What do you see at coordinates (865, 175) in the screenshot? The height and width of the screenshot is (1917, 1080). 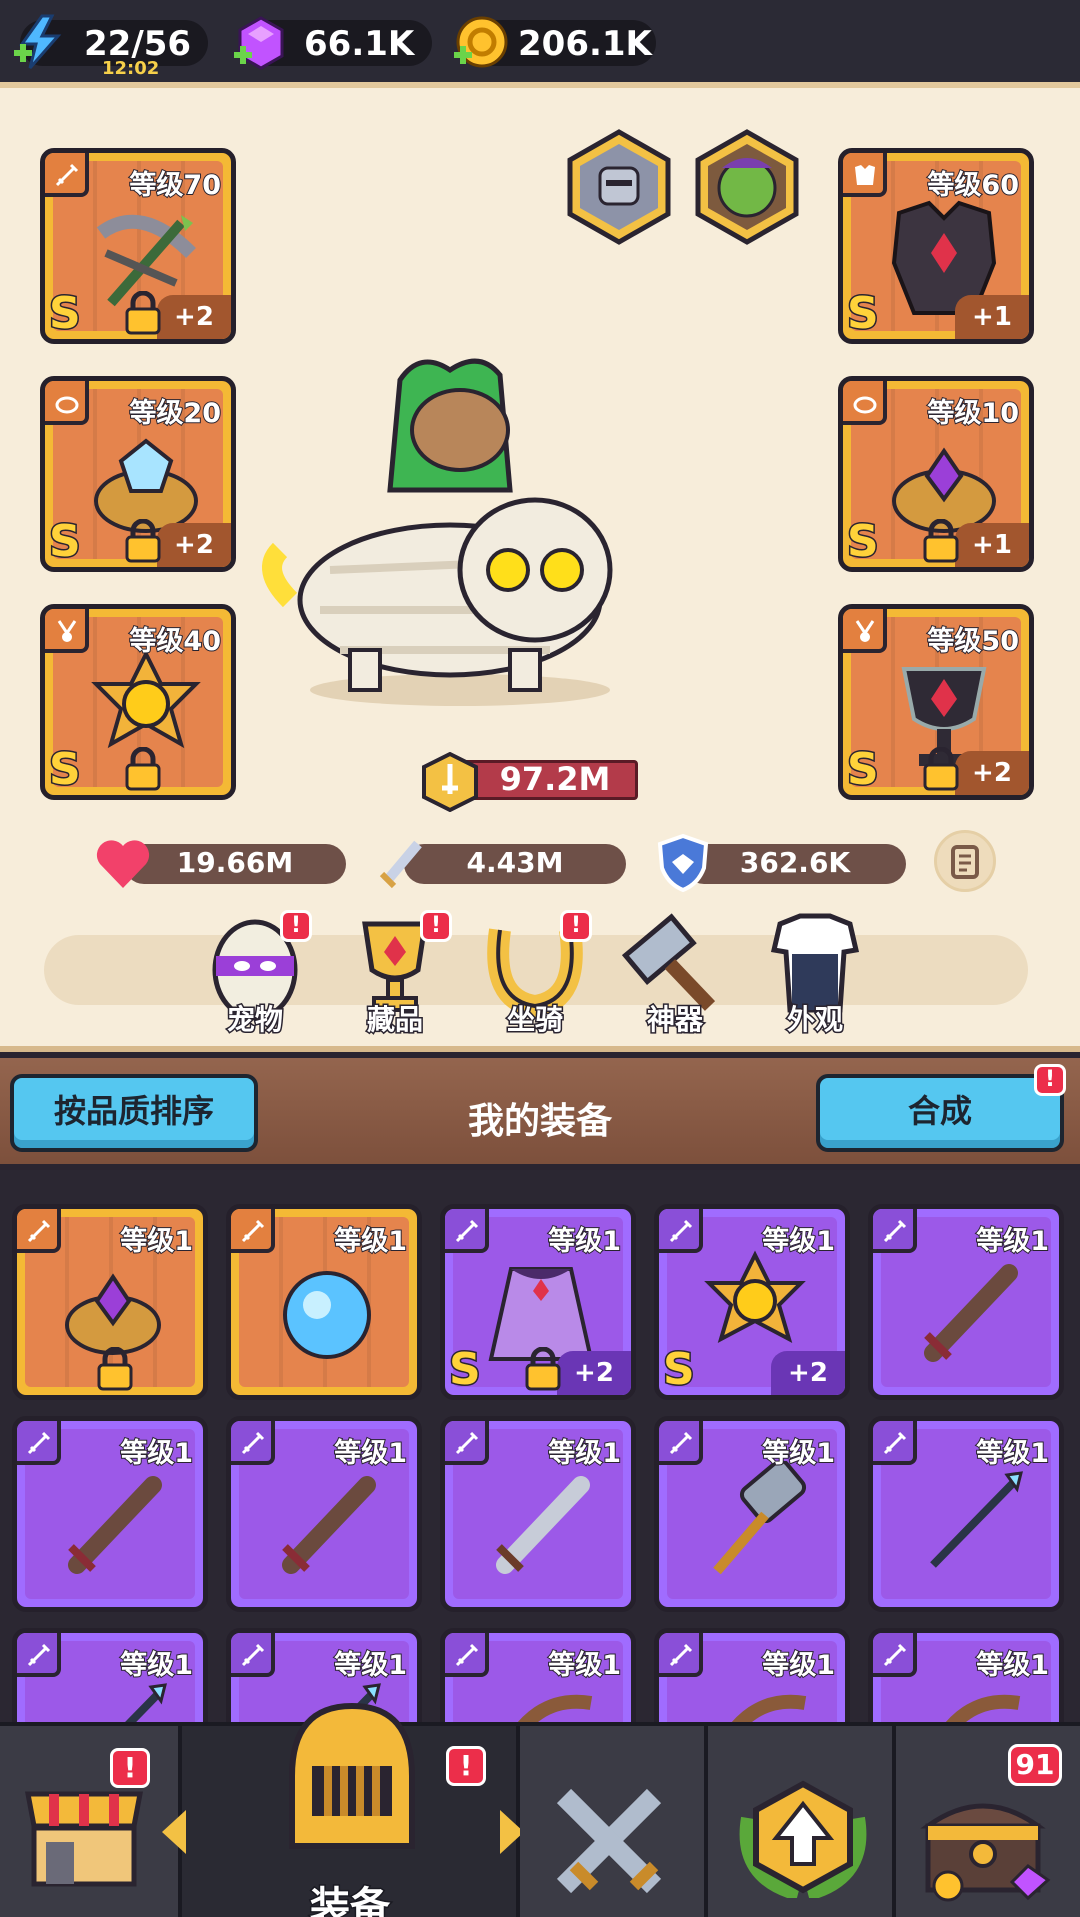 I see `armor-category-icon` at bounding box center [865, 175].